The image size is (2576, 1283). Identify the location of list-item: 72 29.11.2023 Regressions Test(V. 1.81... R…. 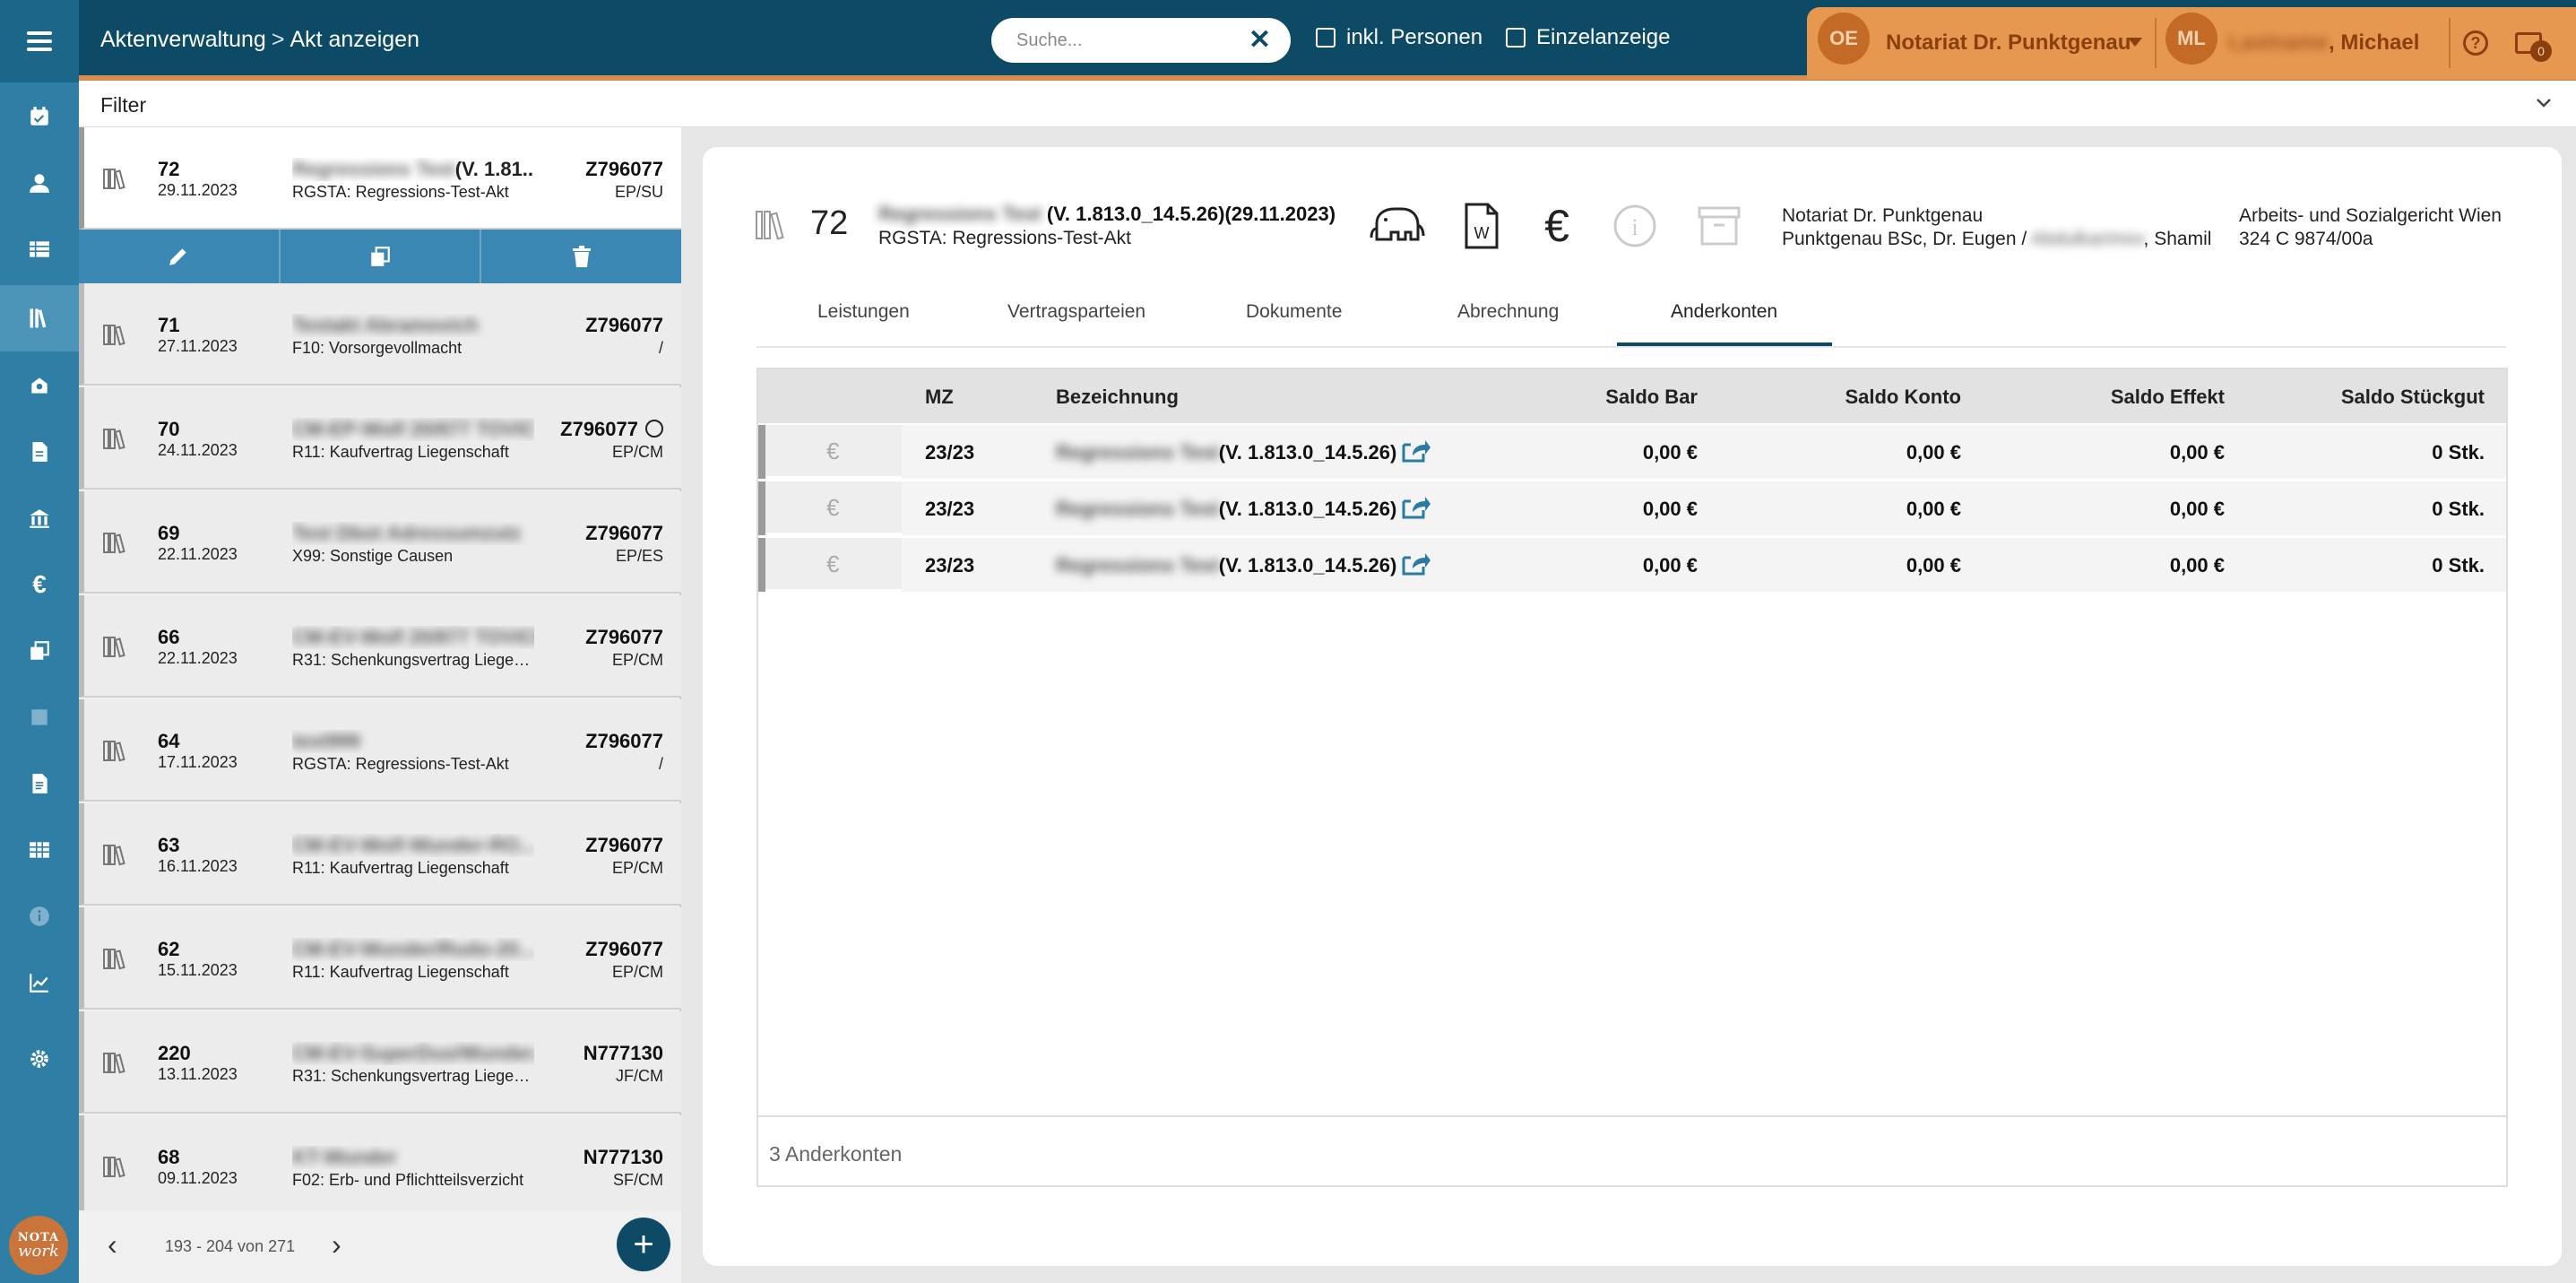
(380, 178).